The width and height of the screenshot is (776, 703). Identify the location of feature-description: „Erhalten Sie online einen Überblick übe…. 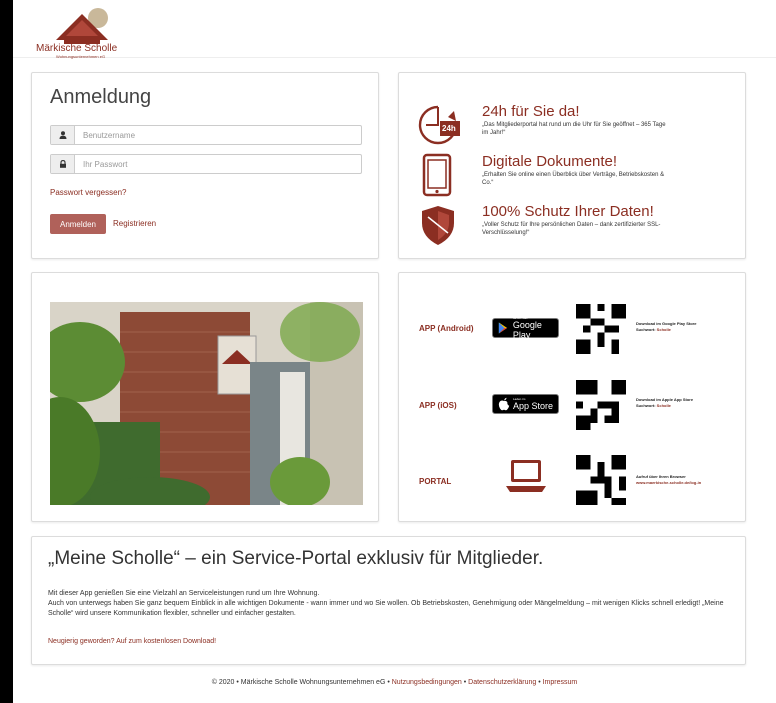
(573, 179).